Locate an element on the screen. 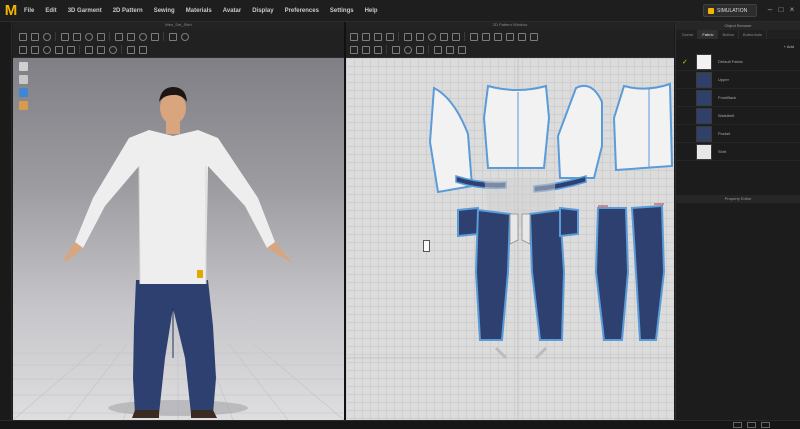  tab-fabric: Fabric is located at coordinates (708, 34).